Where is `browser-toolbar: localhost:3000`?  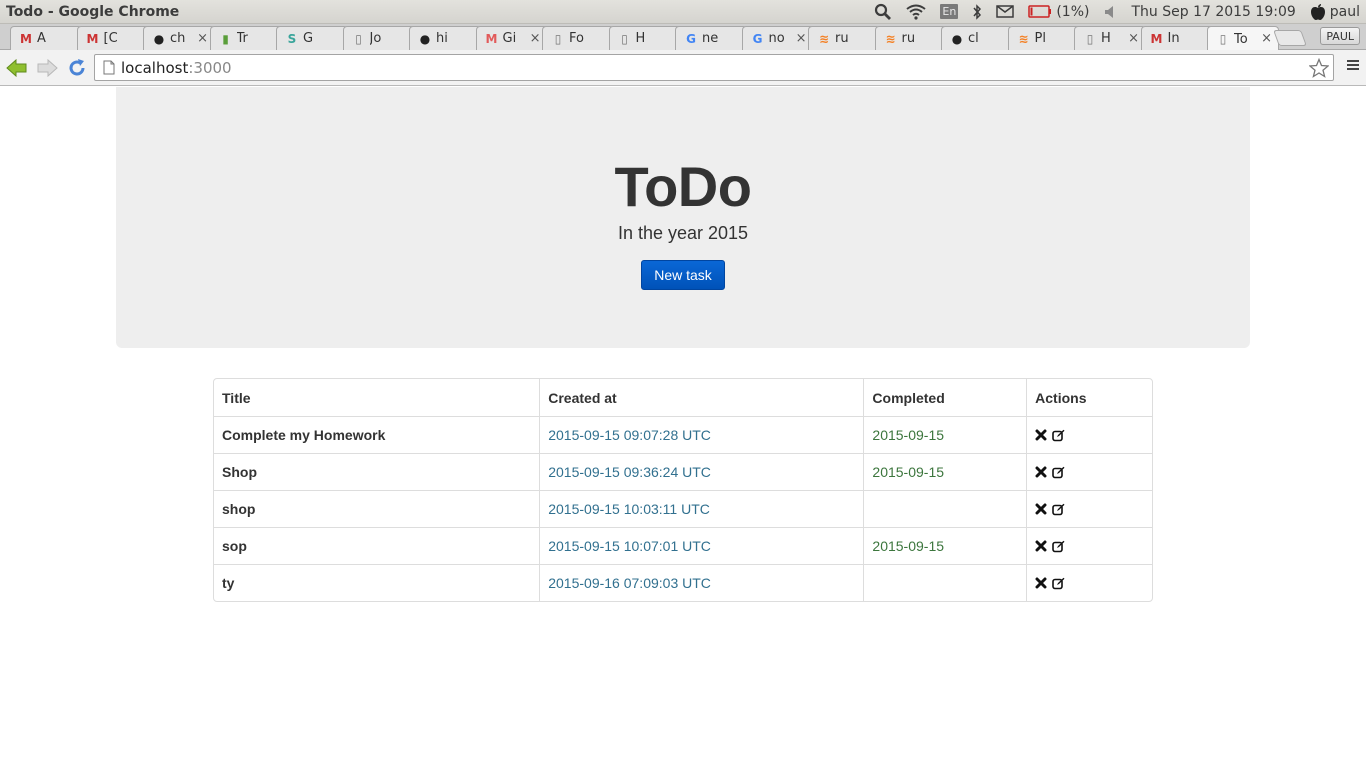 browser-toolbar: localhost:3000 is located at coordinates (683, 68).